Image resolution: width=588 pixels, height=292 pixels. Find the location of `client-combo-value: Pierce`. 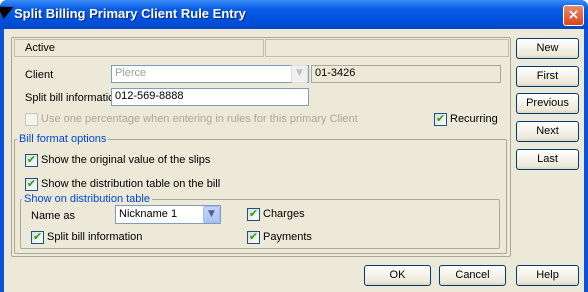

client-combo-value: Pierce is located at coordinates (131, 73).